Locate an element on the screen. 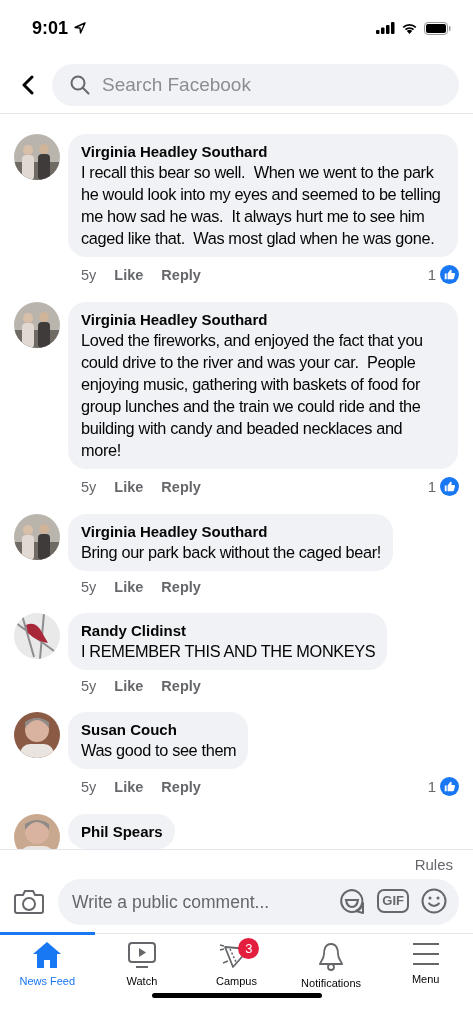  nav-tab: Watch is located at coordinates (142, 962).